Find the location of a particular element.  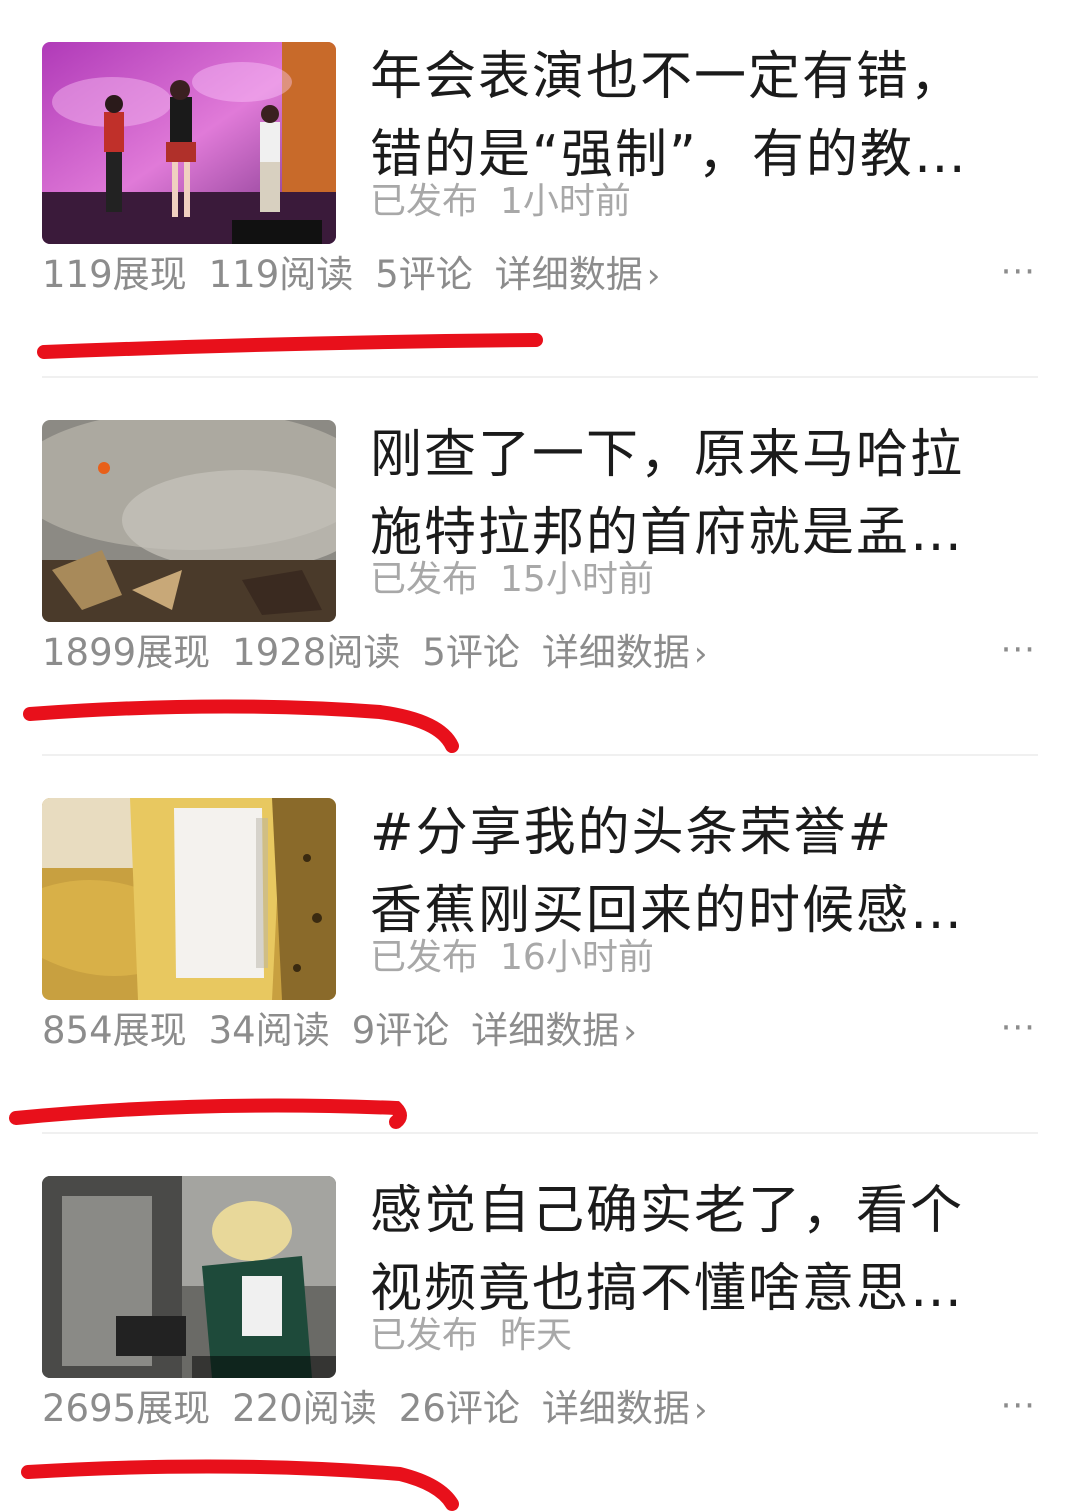

reads-count: 220阅读 is located at coordinates (304, 1408).